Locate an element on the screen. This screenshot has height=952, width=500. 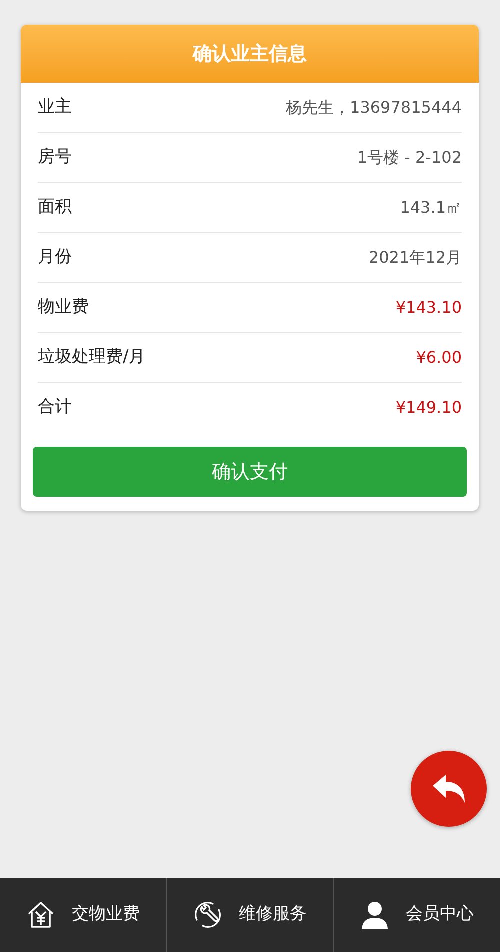
nav-tab: 维修服务 is located at coordinates (249, 915).